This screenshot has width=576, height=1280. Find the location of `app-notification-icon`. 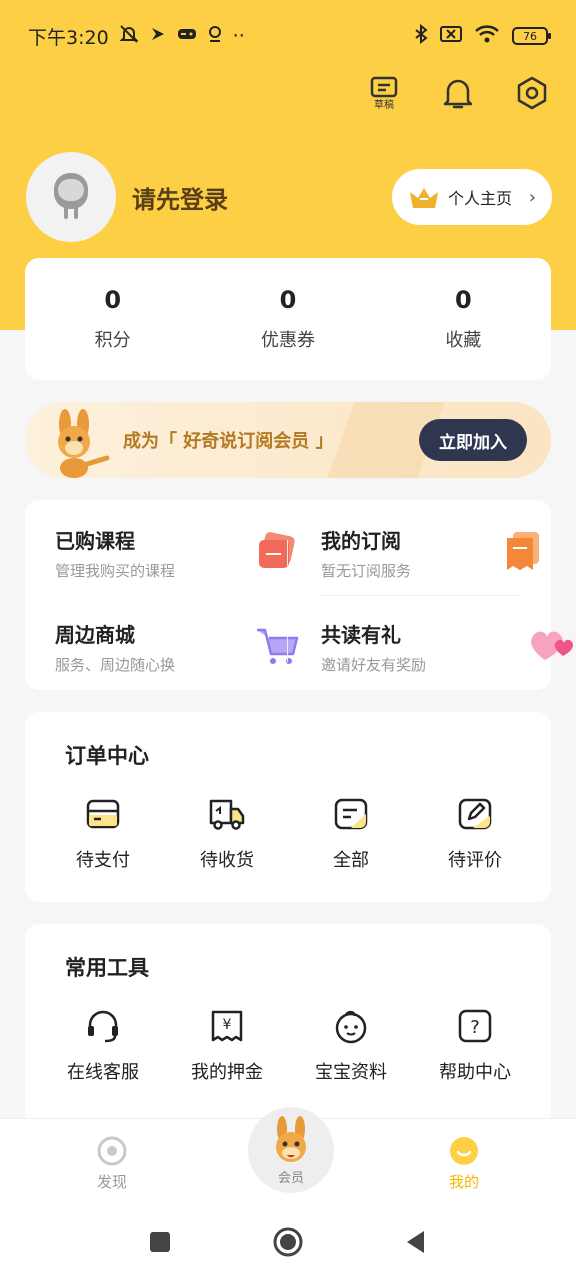

app-notification-icon is located at coordinates (158, 36).